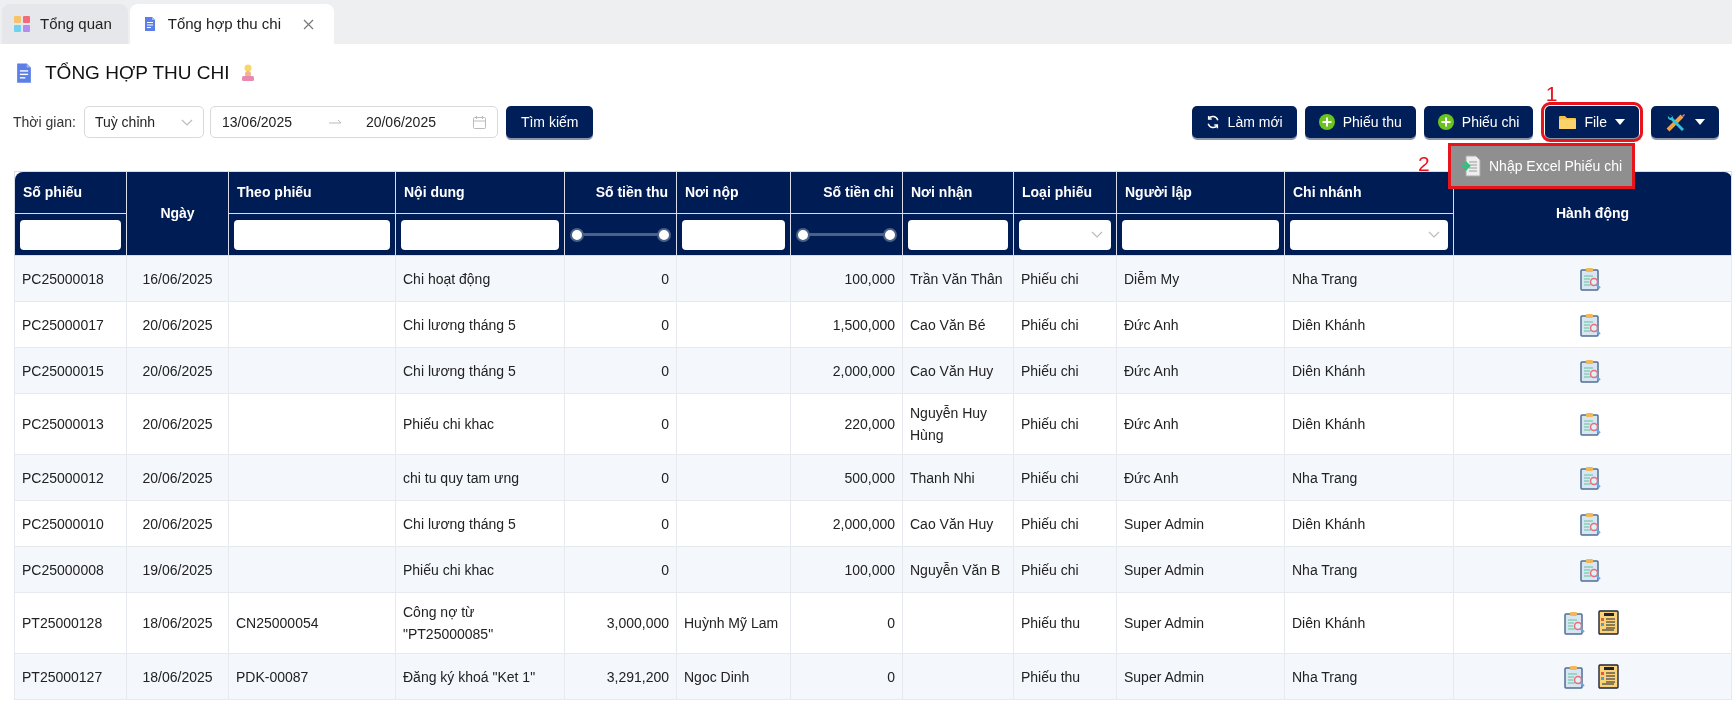  Describe the element at coordinates (1051, 623) in the screenshot. I see `table-cell: Phiếu thu` at that location.